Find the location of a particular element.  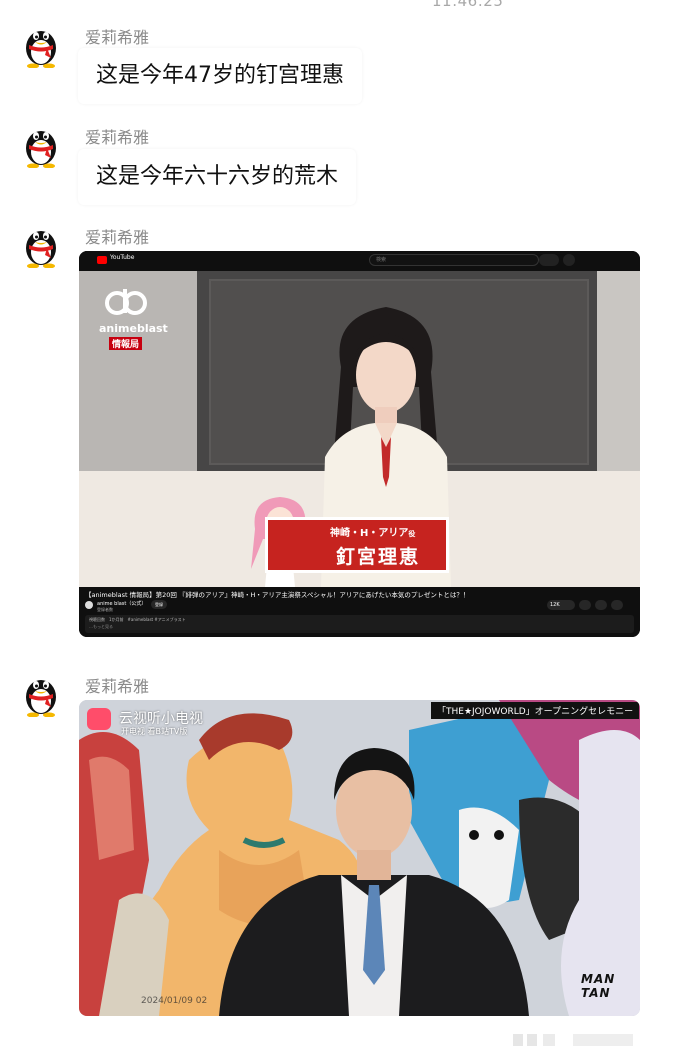

mantan-watermark: MAN TAN is located at coordinates (606, 988).